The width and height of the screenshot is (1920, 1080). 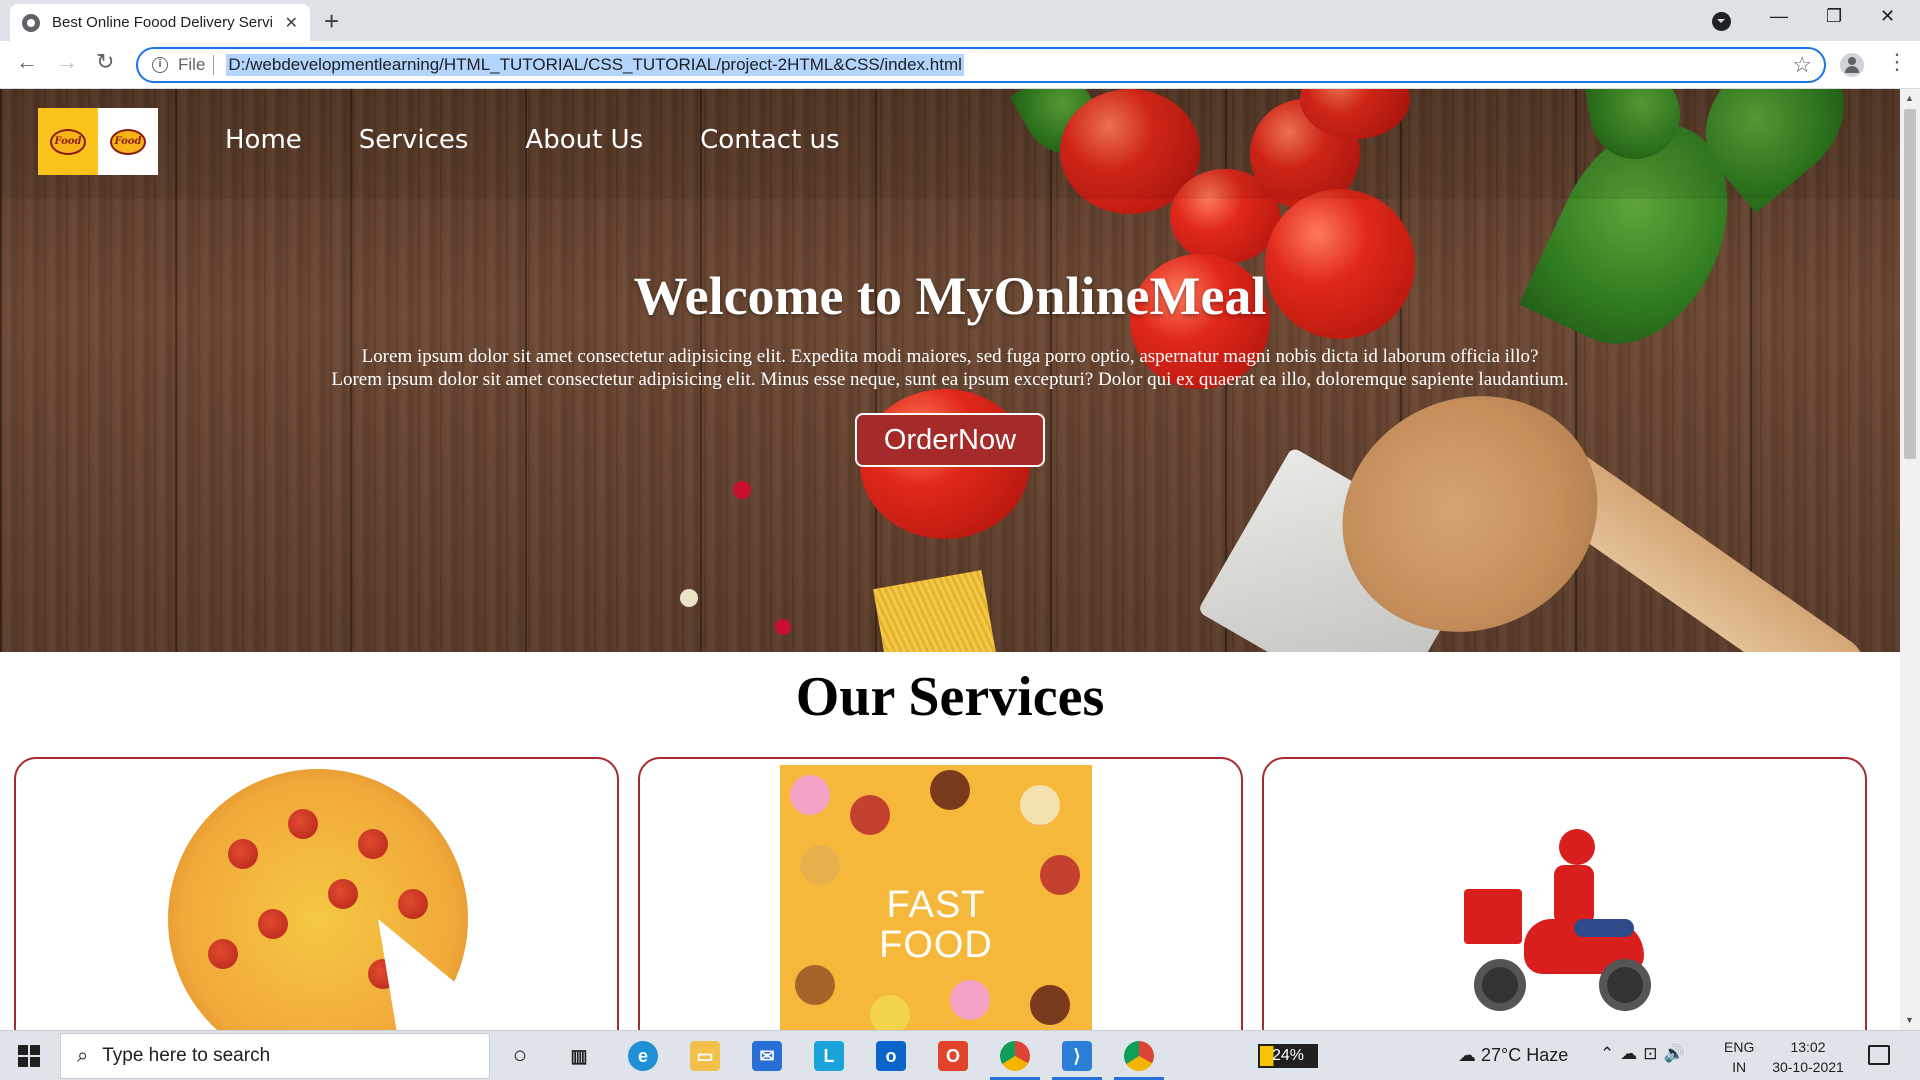 What do you see at coordinates (1910, 559) in the screenshot?
I see `page-scrollbar: ▲ ▼` at bounding box center [1910, 559].